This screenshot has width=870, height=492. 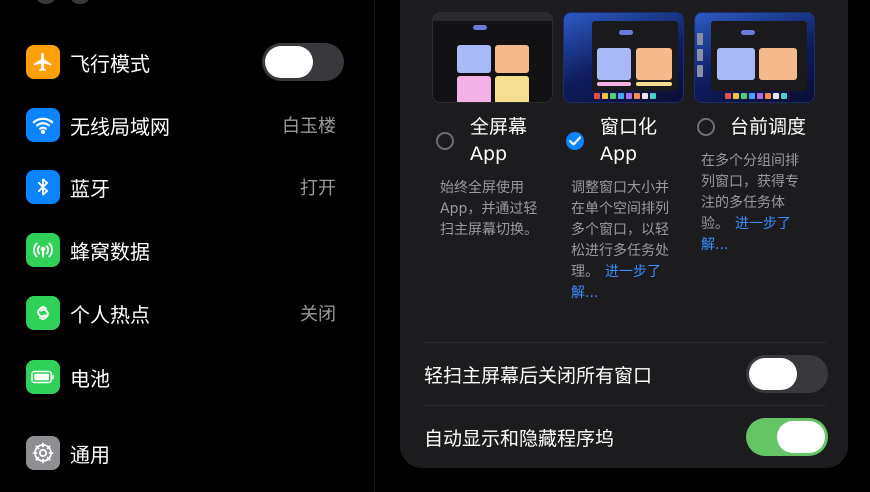 I want to click on sidebar-item-bluetooth: 蓝牙 打开, so click(x=185, y=187).